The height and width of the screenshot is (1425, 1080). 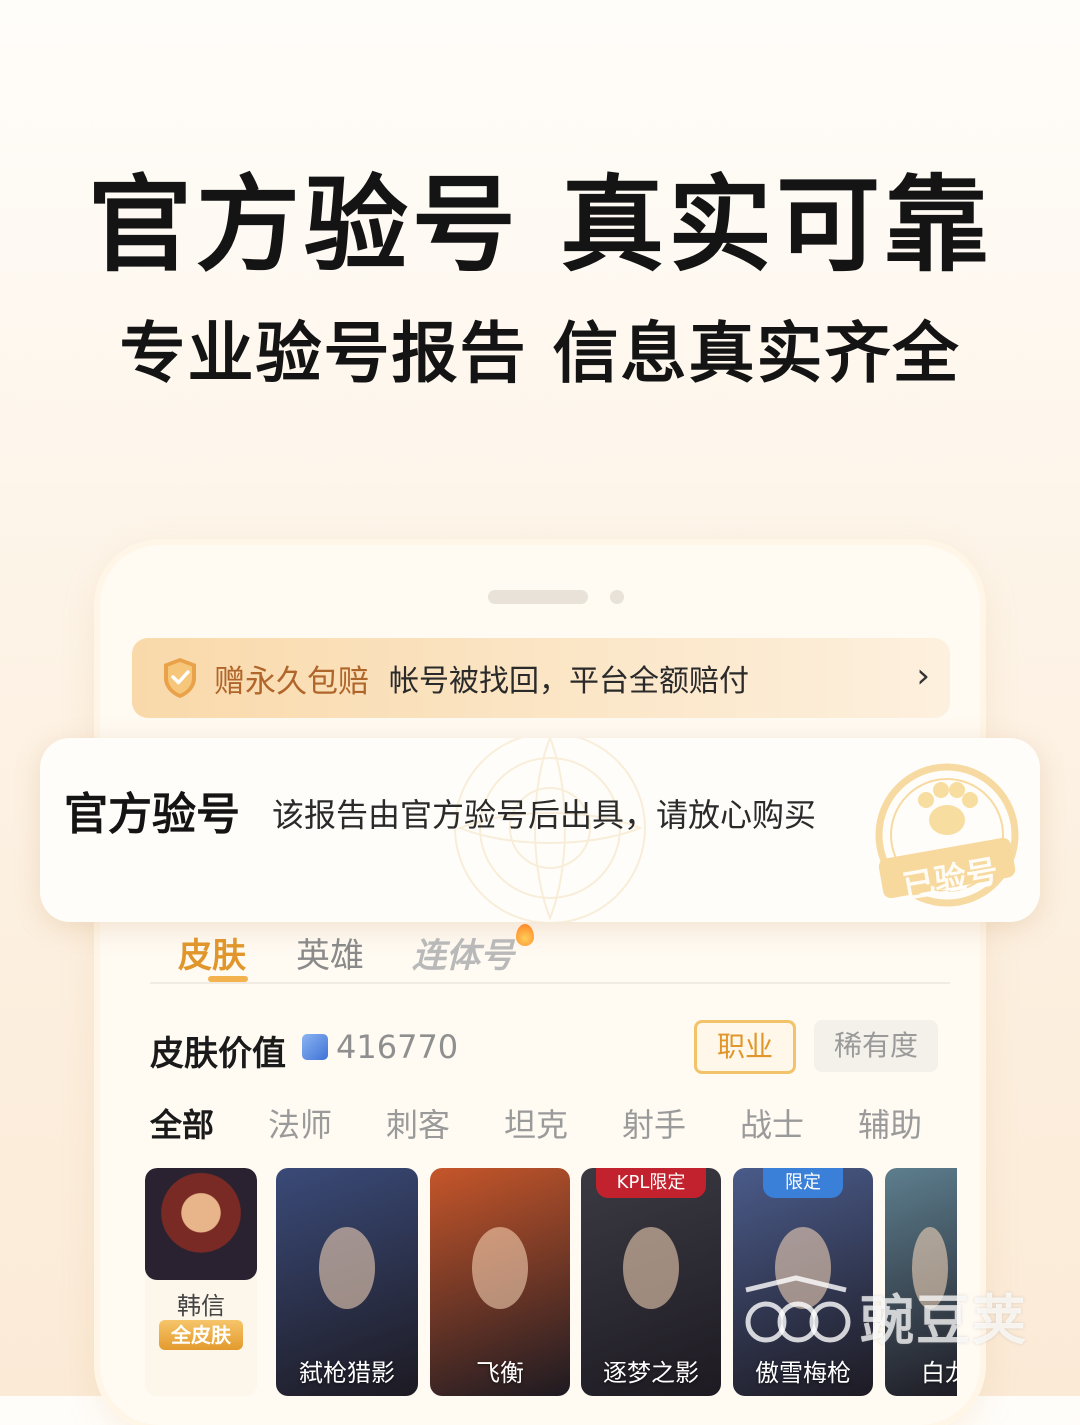 What do you see at coordinates (890, 1123) in the screenshot?
I see `category-support: 辅助` at bounding box center [890, 1123].